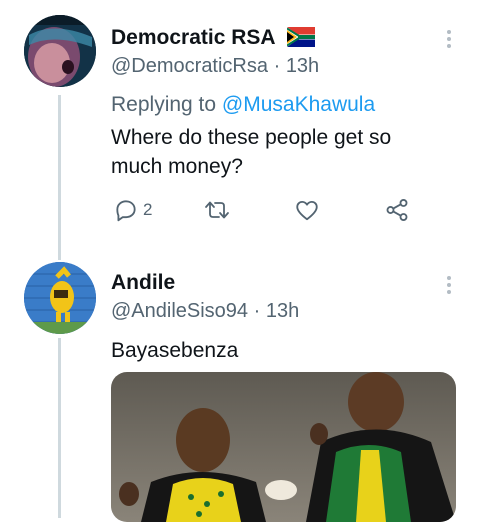 Image resolution: width=480 pixels, height=522 pixels. Describe the element at coordinates (143, 283) in the screenshot. I see `display-name: Andile` at that location.